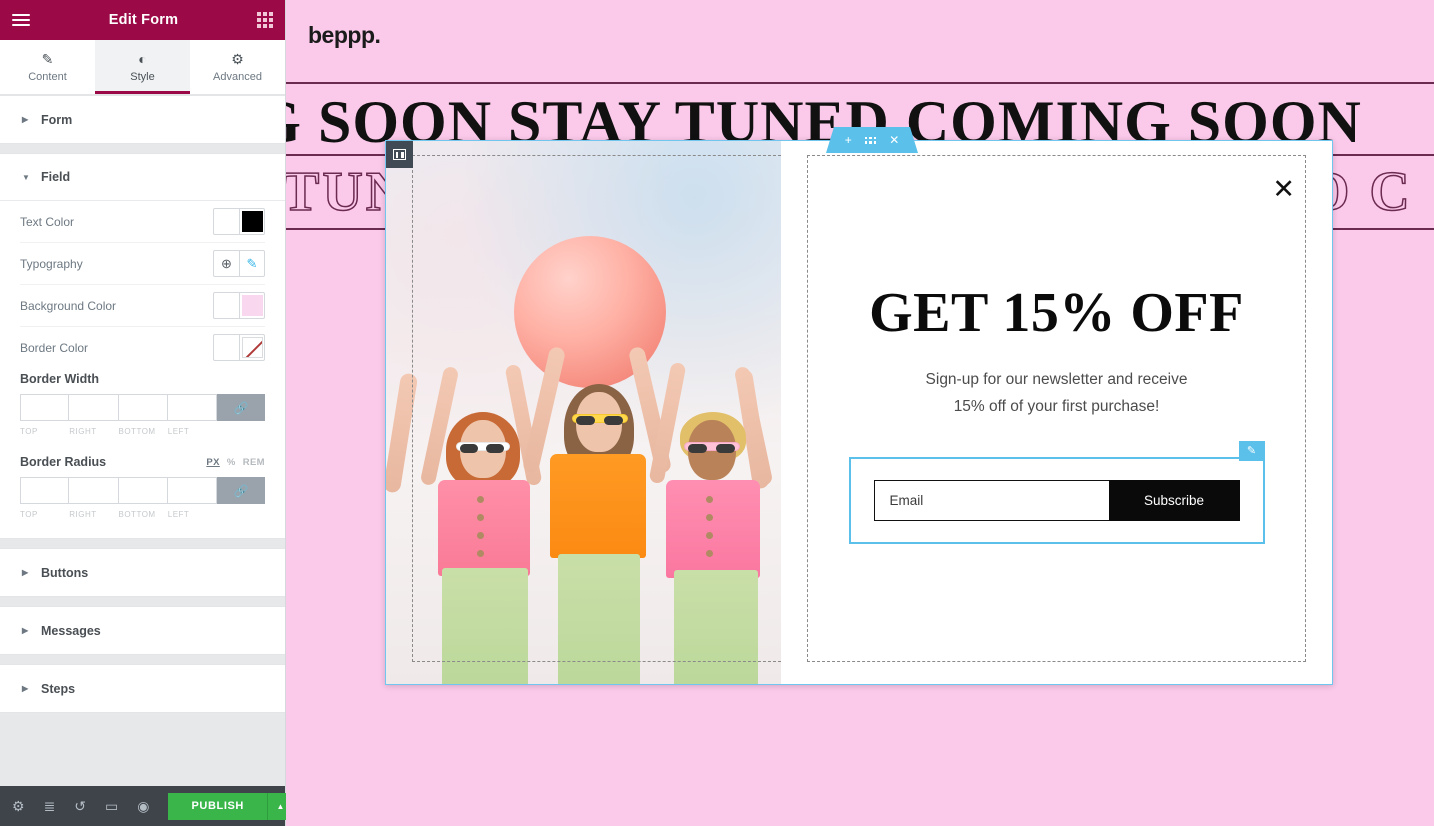 This screenshot has width=1434, height=826. I want to click on globe-icon: ⊕, so click(226, 263).